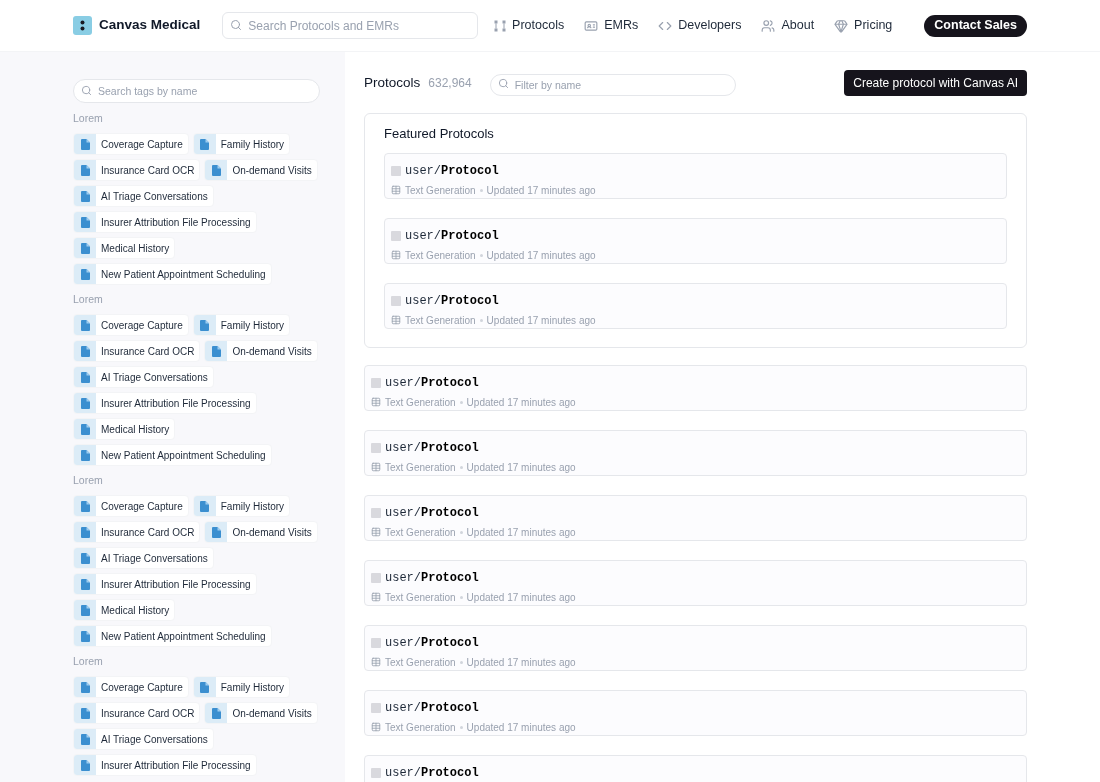 This screenshot has height=782, width=1100. Describe the element at coordinates (612, 85) in the screenshot. I see `filter-field: Filter by name` at that location.